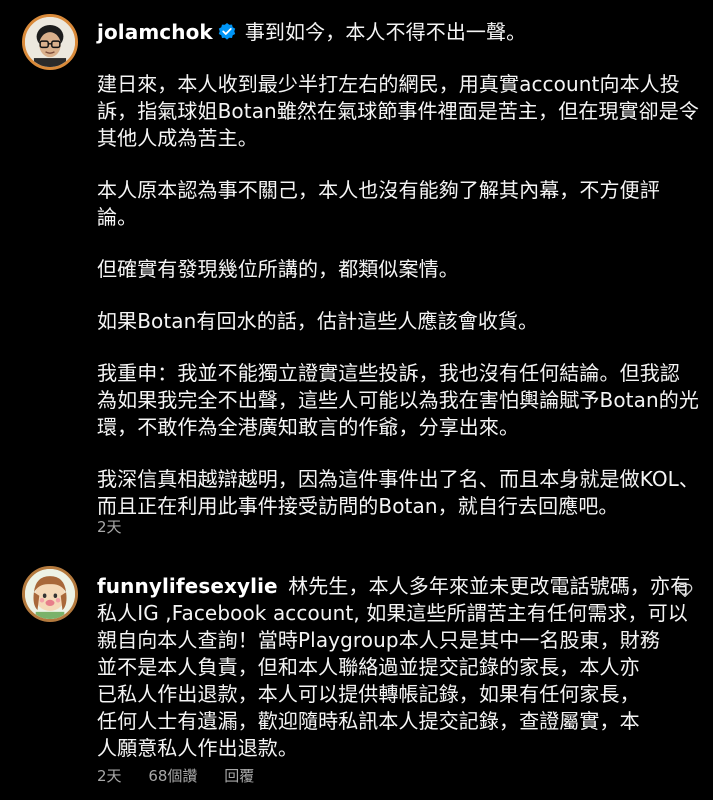 The image size is (713, 800). What do you see at coordinates (368, 667) in the screenshot?
I see `comment-text: 並不是本人負責，但和本人聯絡過並提交記錄的家長，本人亦` at bounding box center [368, 667].